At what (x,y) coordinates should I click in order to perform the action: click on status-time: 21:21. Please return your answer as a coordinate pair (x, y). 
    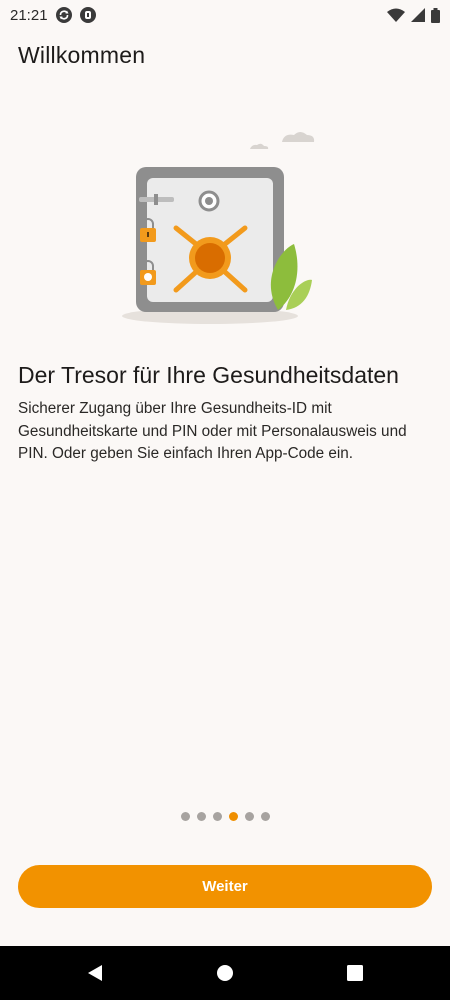
    Looking at the image, I should click on (29, 15).